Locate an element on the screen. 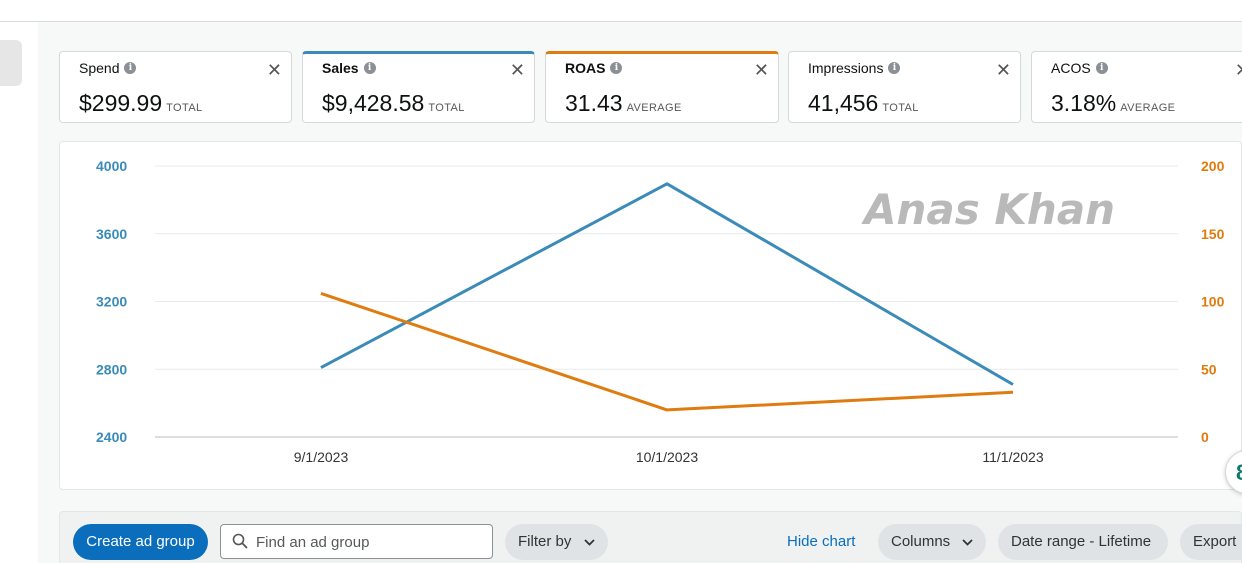 The image size is (1242, 563). metric-label: Sales is located at coordinates (340, 68).